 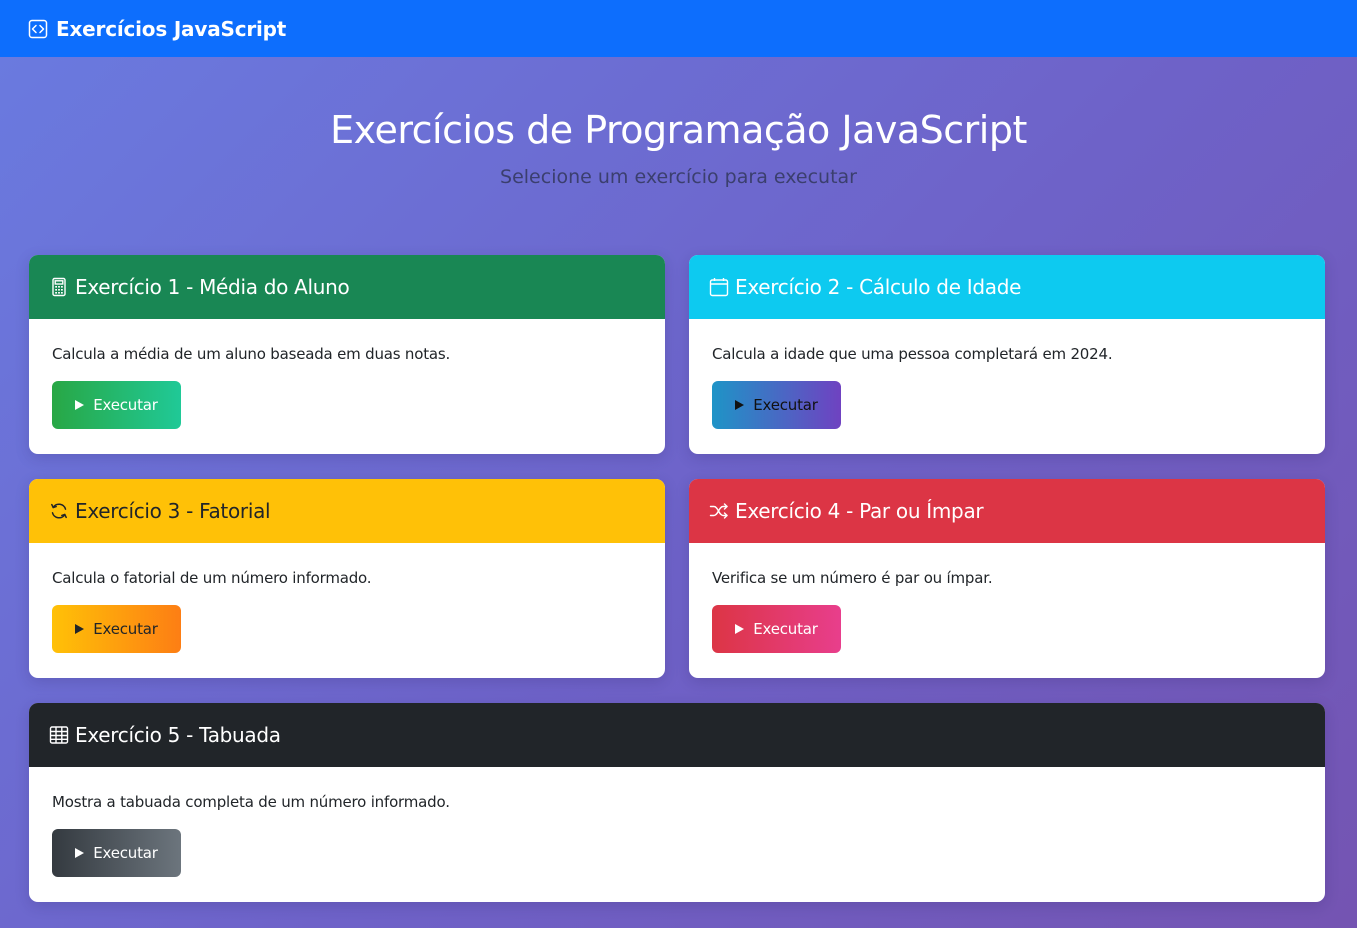 I want to click on card-title: Exercício 4 - Par ou Ímpar, so click(x=859, y=511).